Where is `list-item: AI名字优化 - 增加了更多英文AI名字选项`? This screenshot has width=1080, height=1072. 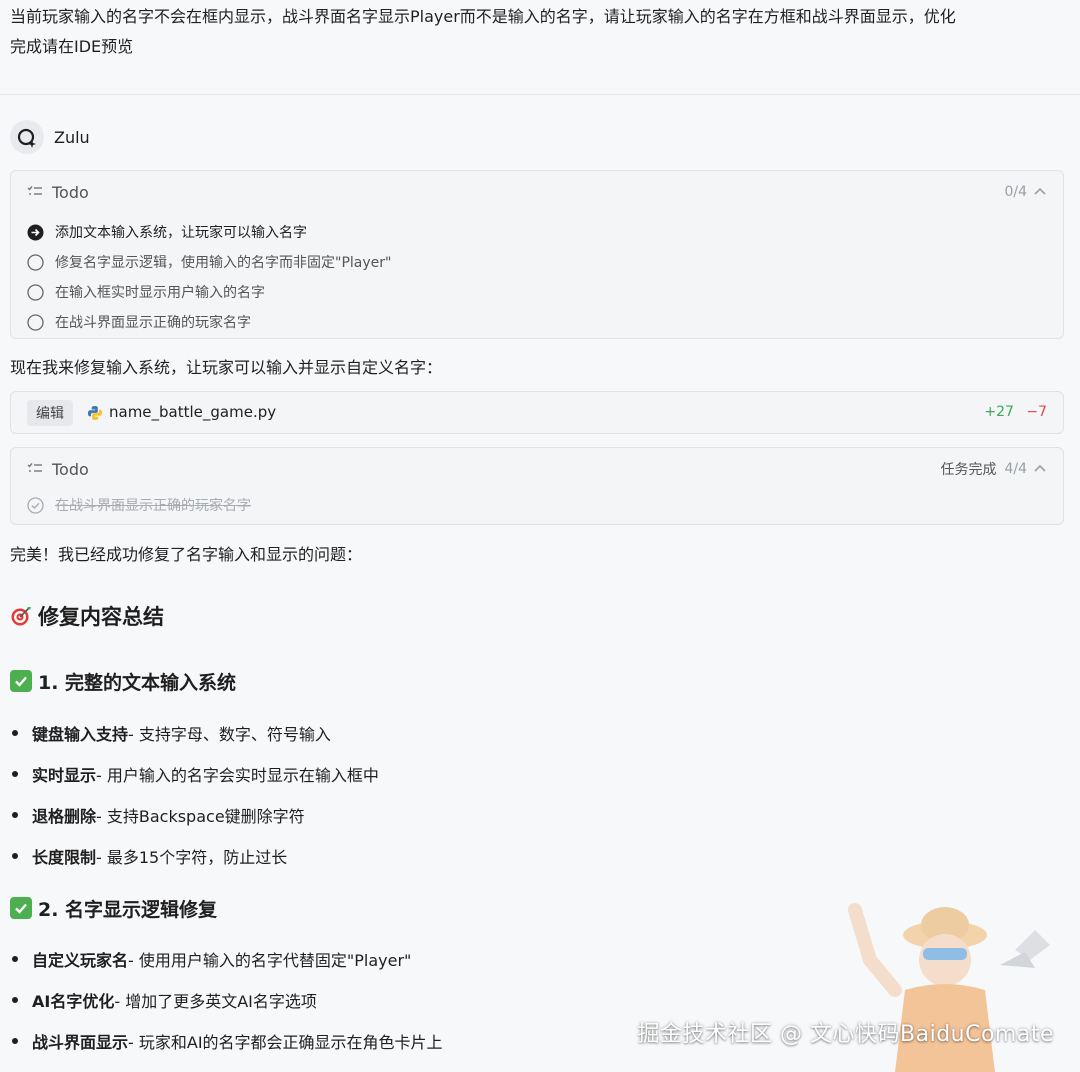 list-item: AI名字优化 - 增加了更多英文AI名字选项 is located at coordinates (227, 999).